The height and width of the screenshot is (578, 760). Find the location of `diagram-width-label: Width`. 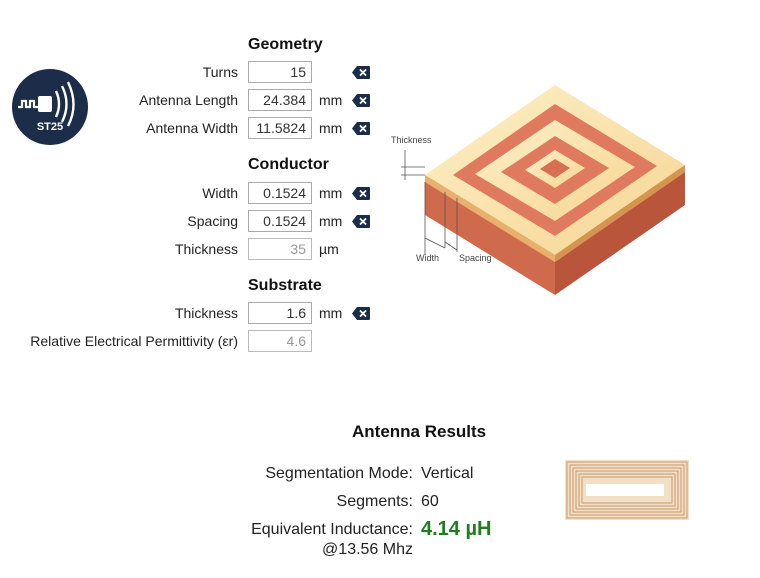

diagram-width-label: Width is located at coordinates (427, 258).